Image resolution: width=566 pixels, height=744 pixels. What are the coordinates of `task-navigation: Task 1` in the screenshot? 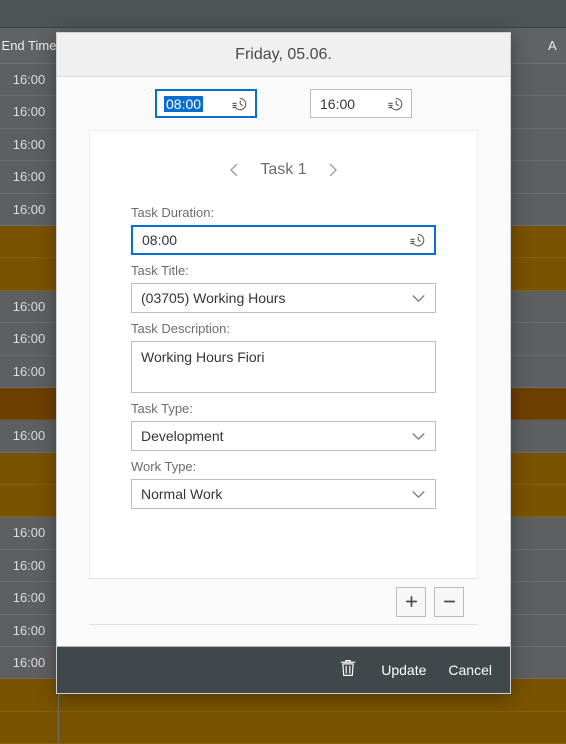 It's located at (283, 170).